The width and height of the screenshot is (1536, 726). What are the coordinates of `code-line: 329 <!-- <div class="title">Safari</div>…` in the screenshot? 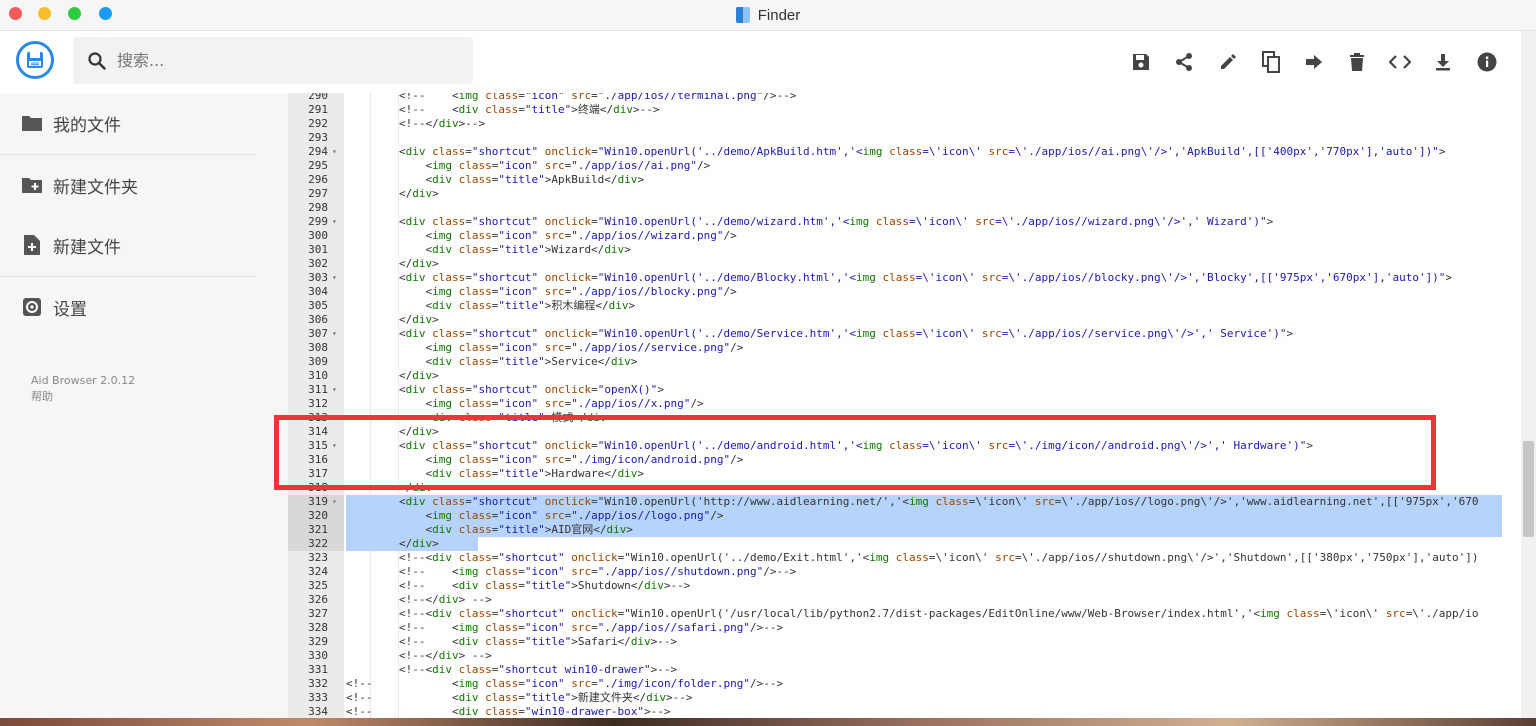 It's located at (895, 642).